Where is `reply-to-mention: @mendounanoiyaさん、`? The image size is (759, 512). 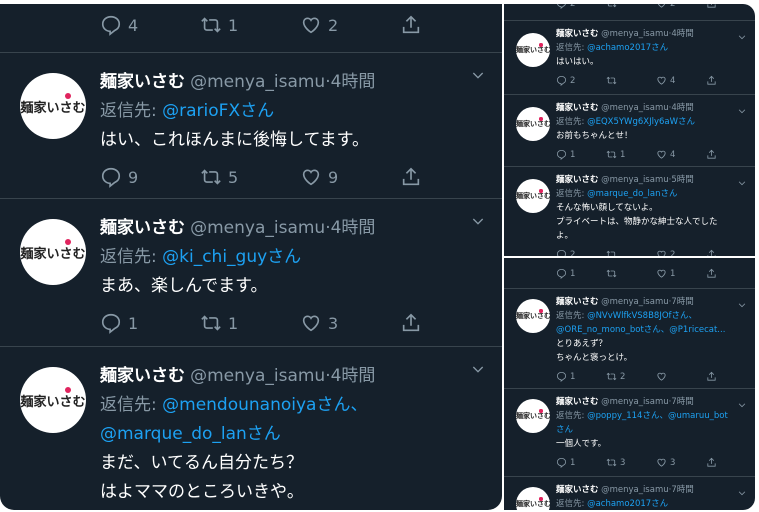
reply-to-mention: @mendounanoiyaさん、 is located at coordinates (264, 405).